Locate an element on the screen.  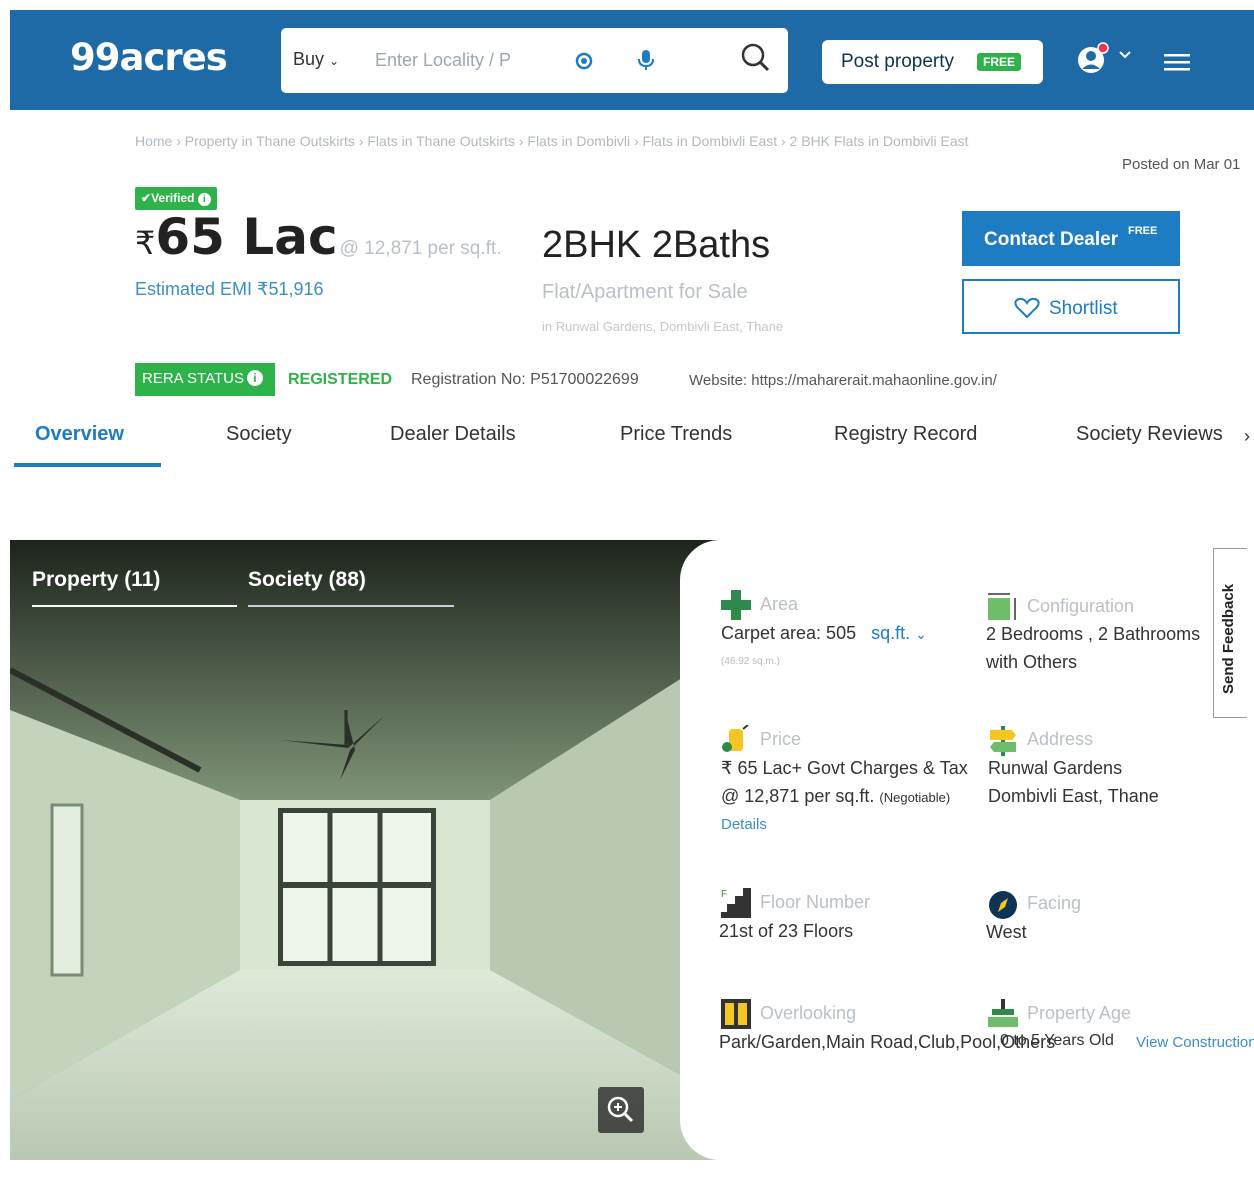
tab-price-trends: Price Trends is located at coordinates (676, 434).